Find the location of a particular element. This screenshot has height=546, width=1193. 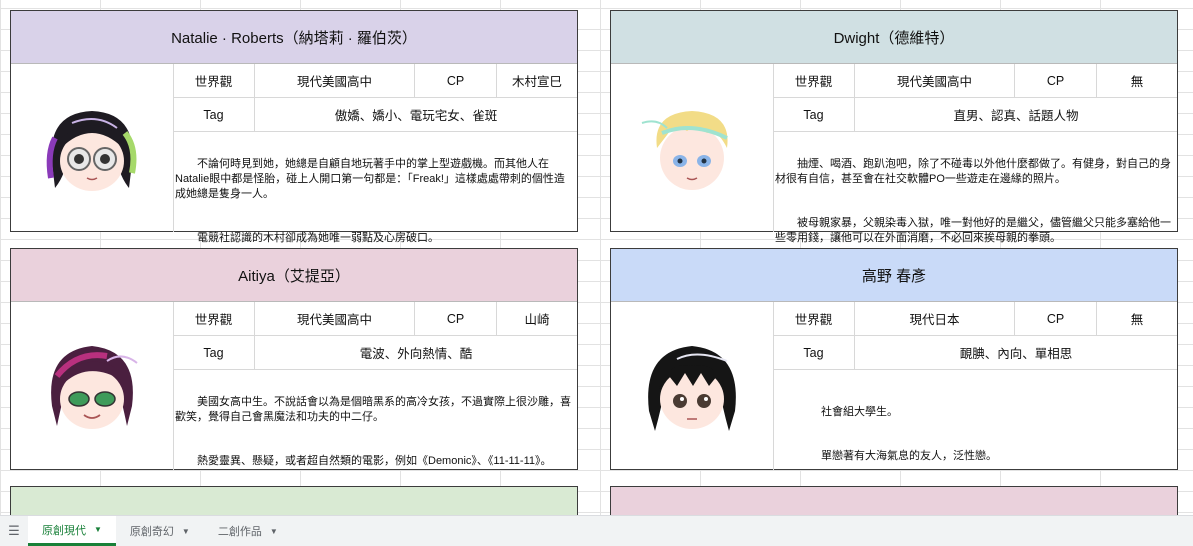

takano-avatar-image is located at coordinates (692, 388).